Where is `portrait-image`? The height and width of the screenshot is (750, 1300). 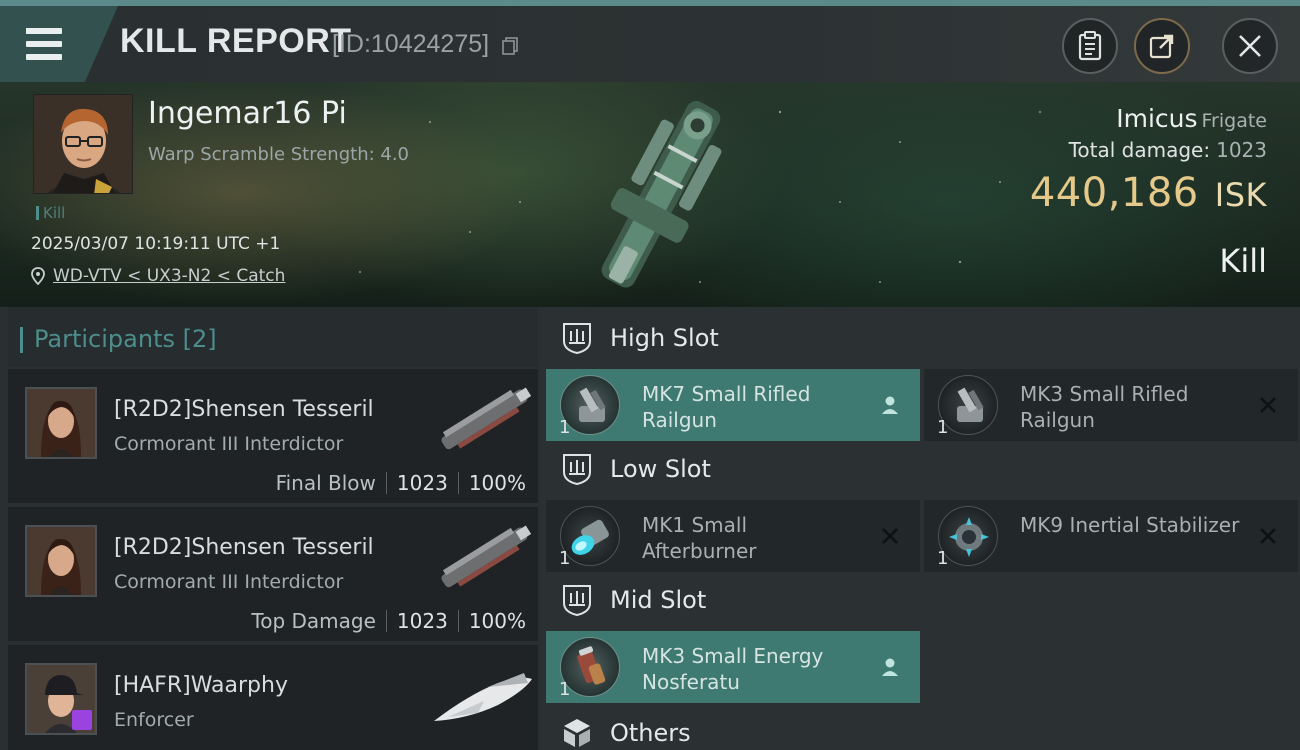
portrait-image is located at coordinates (83, 144).